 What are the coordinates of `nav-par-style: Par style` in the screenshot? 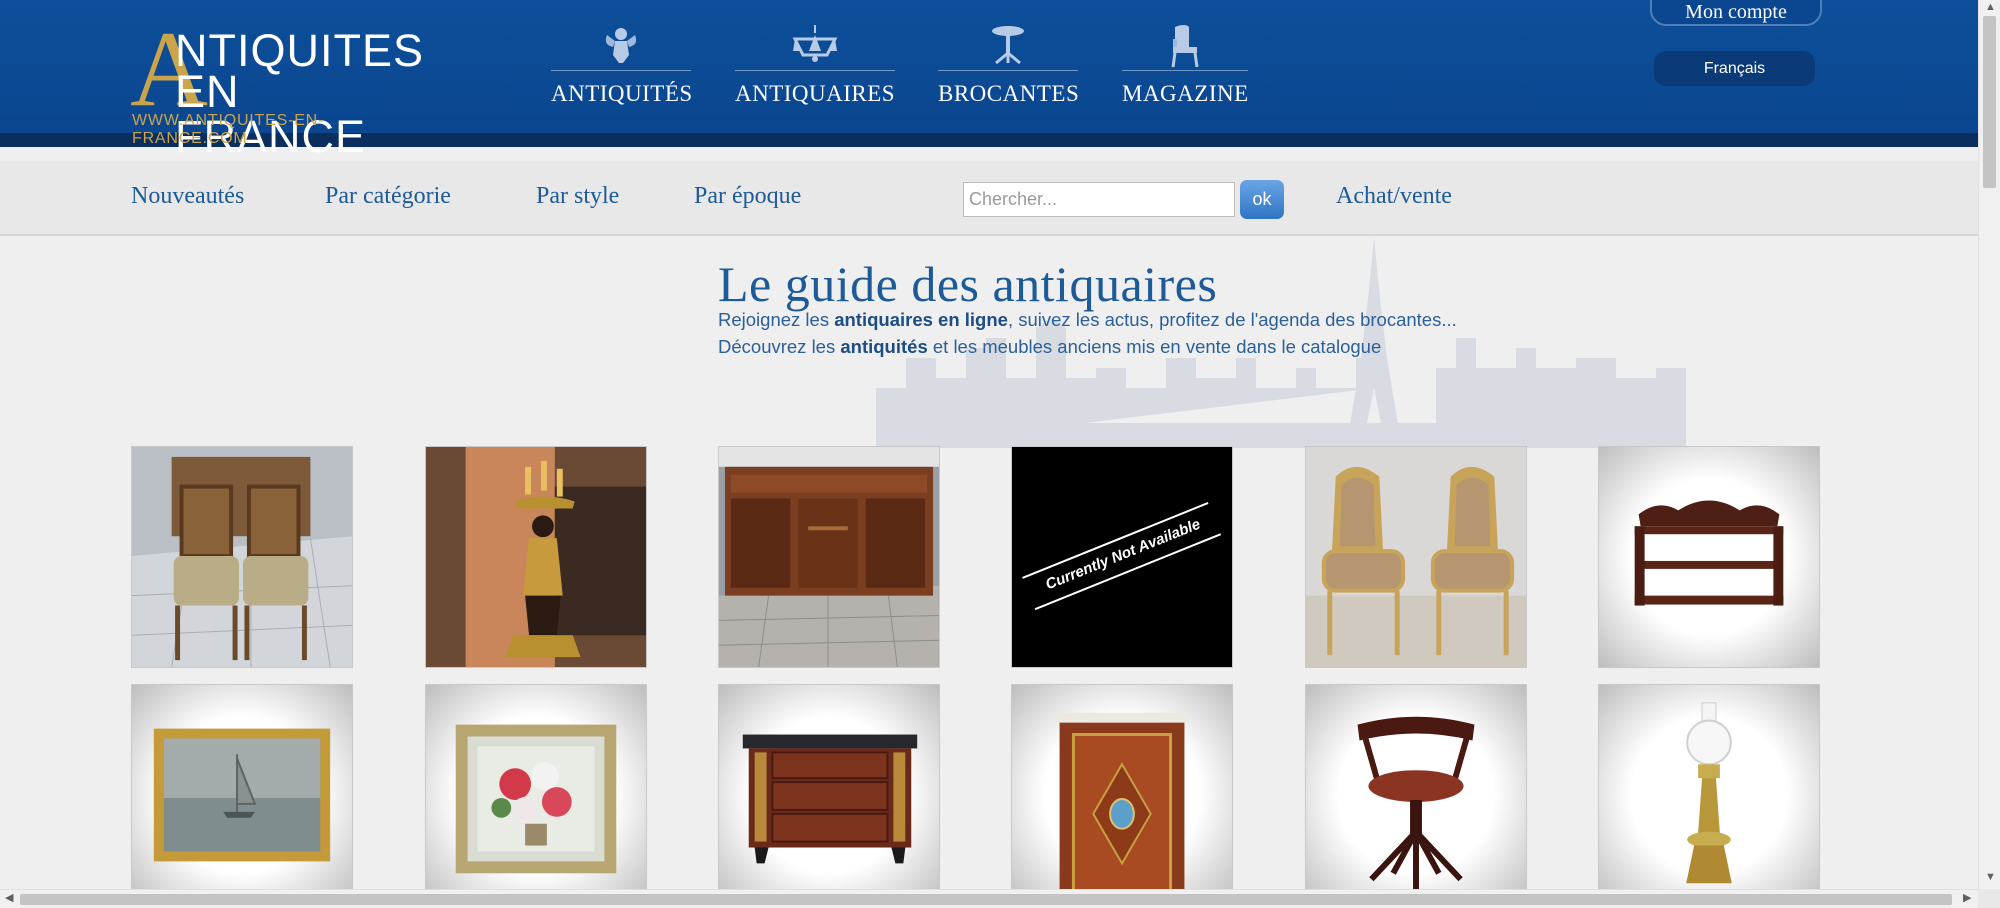 It's located at (577, 196).